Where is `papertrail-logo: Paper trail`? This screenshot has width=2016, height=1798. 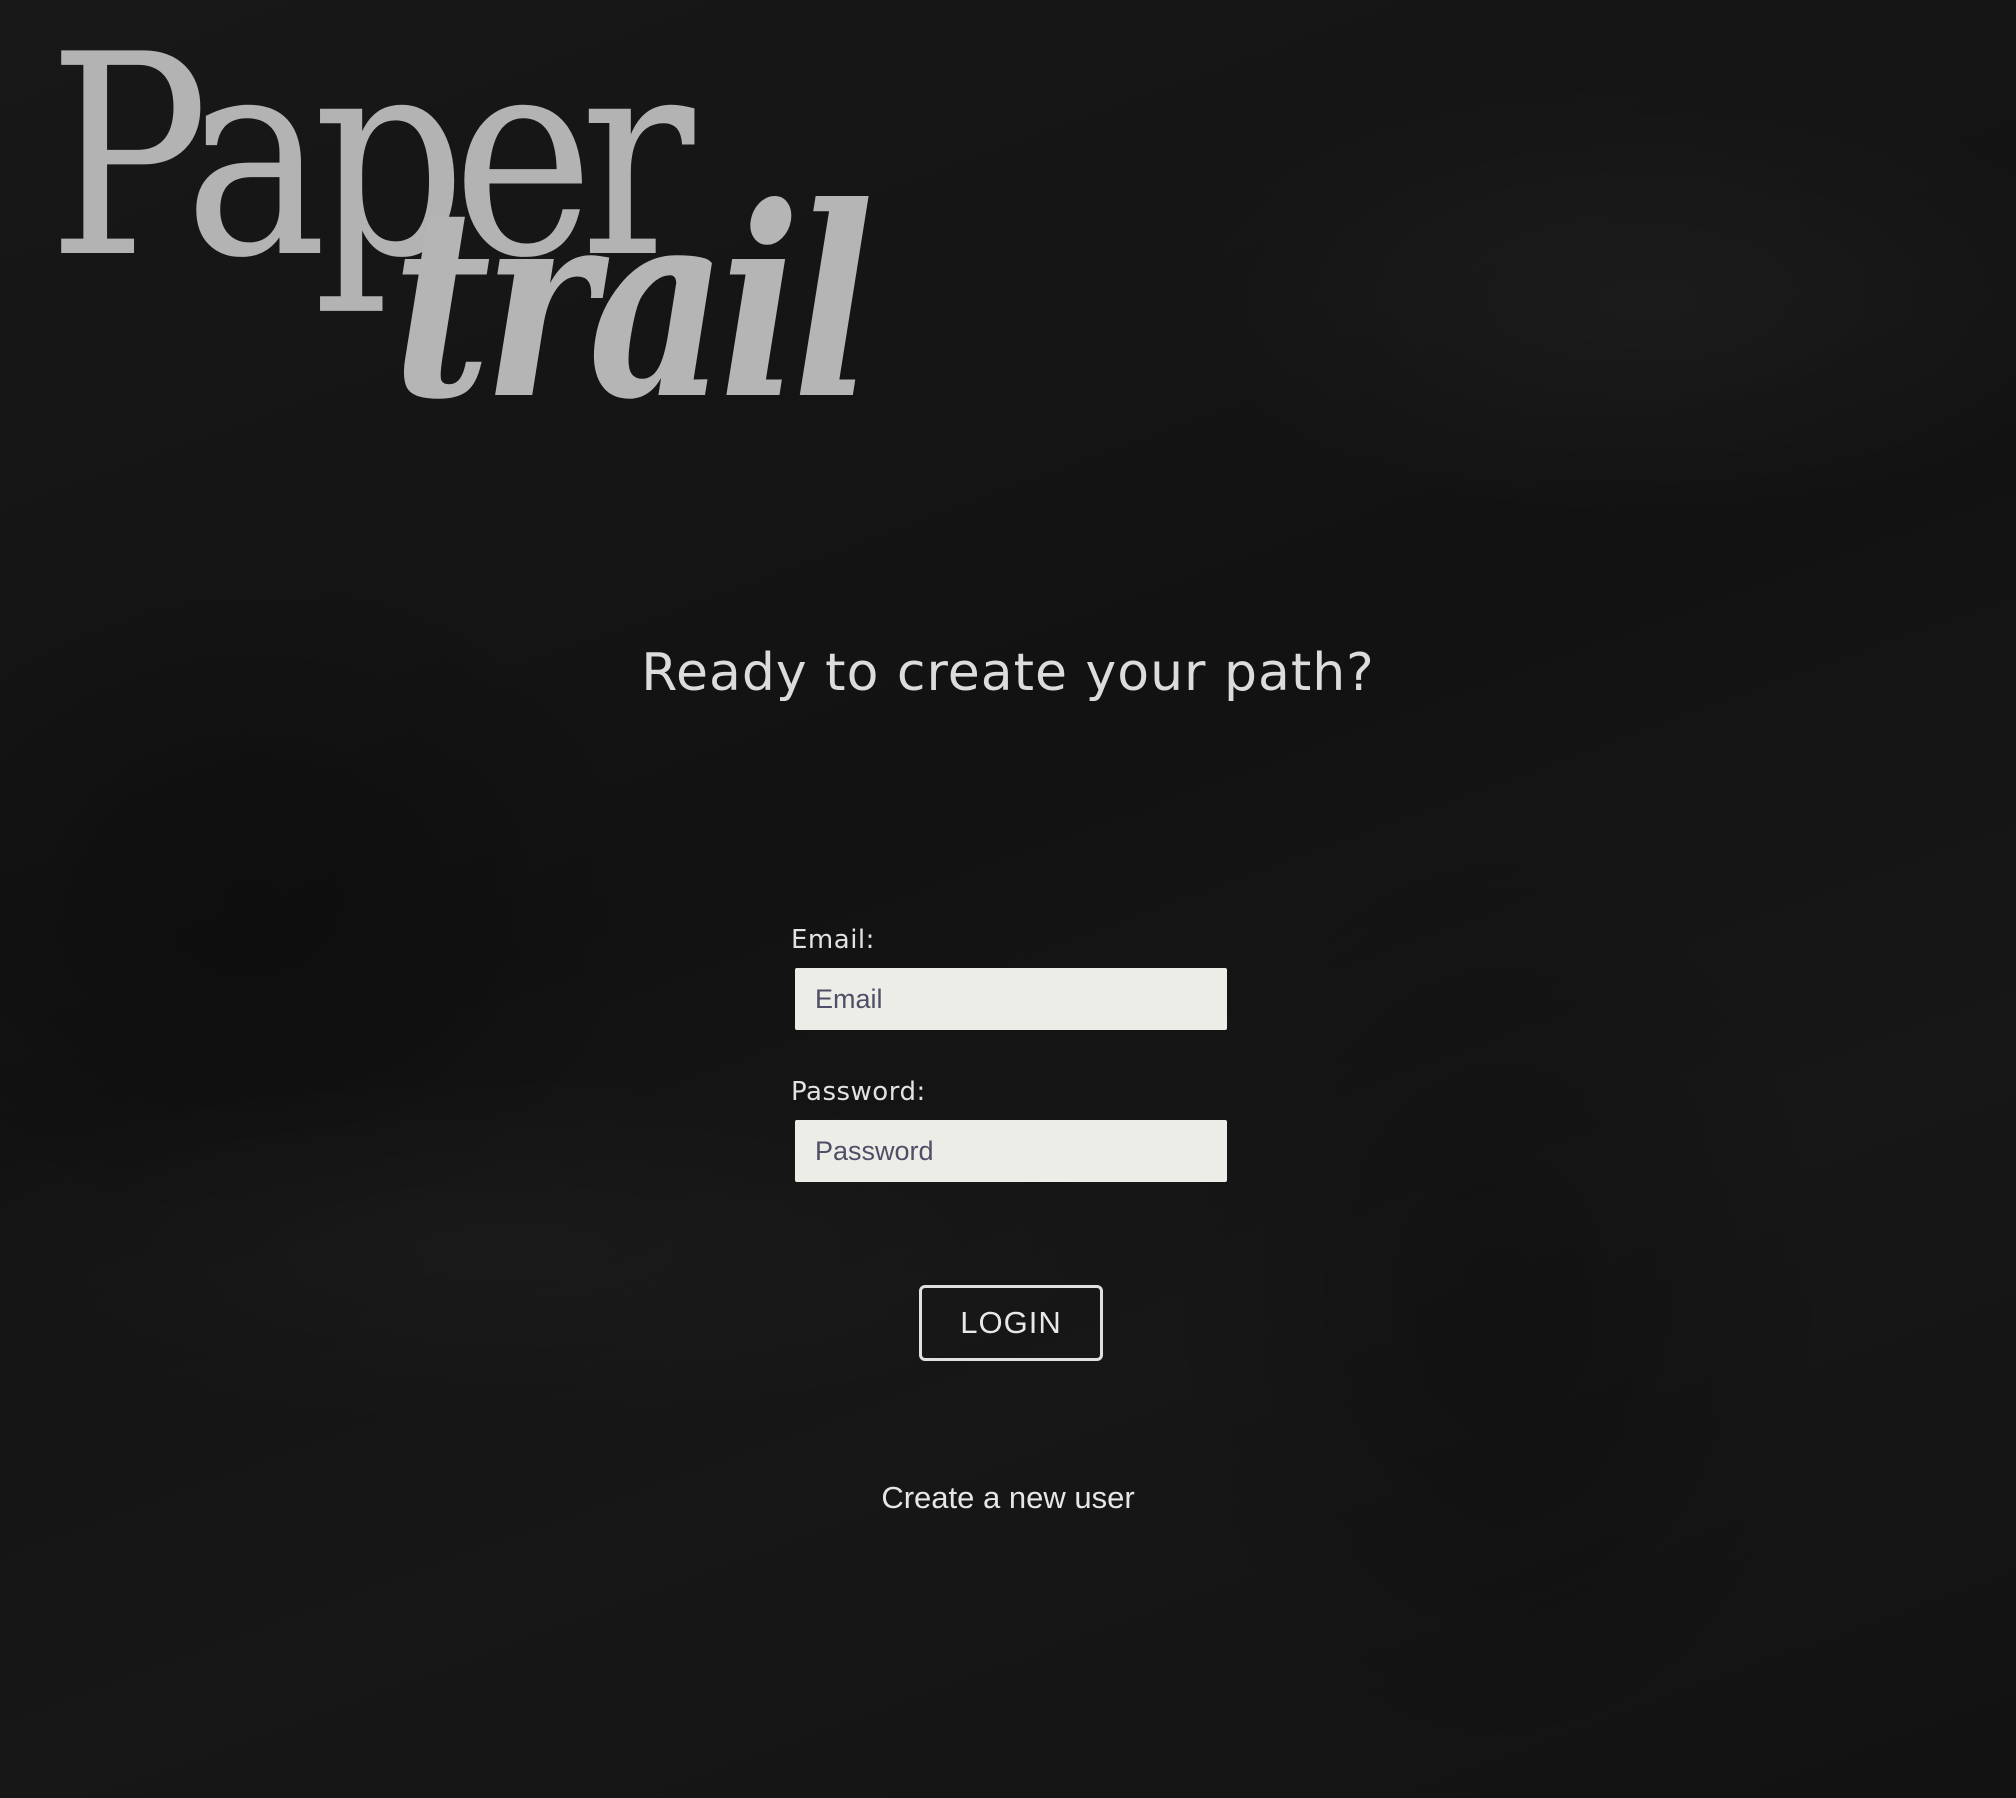
papertrail-logo: Paper trail is located at coordinates (450, 230).